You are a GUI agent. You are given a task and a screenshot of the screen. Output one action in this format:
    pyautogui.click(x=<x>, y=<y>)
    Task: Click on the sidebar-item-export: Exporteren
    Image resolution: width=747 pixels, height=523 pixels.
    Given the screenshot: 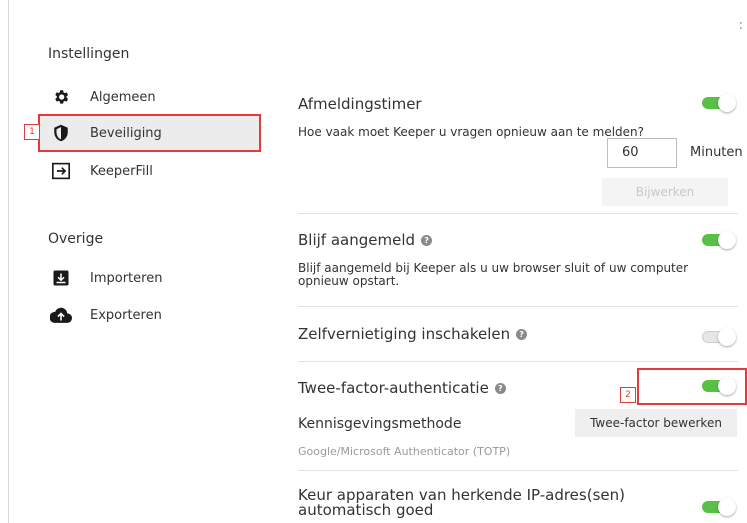 What is the action you would take?
    pyautogui.click(x=149, y=315)
    